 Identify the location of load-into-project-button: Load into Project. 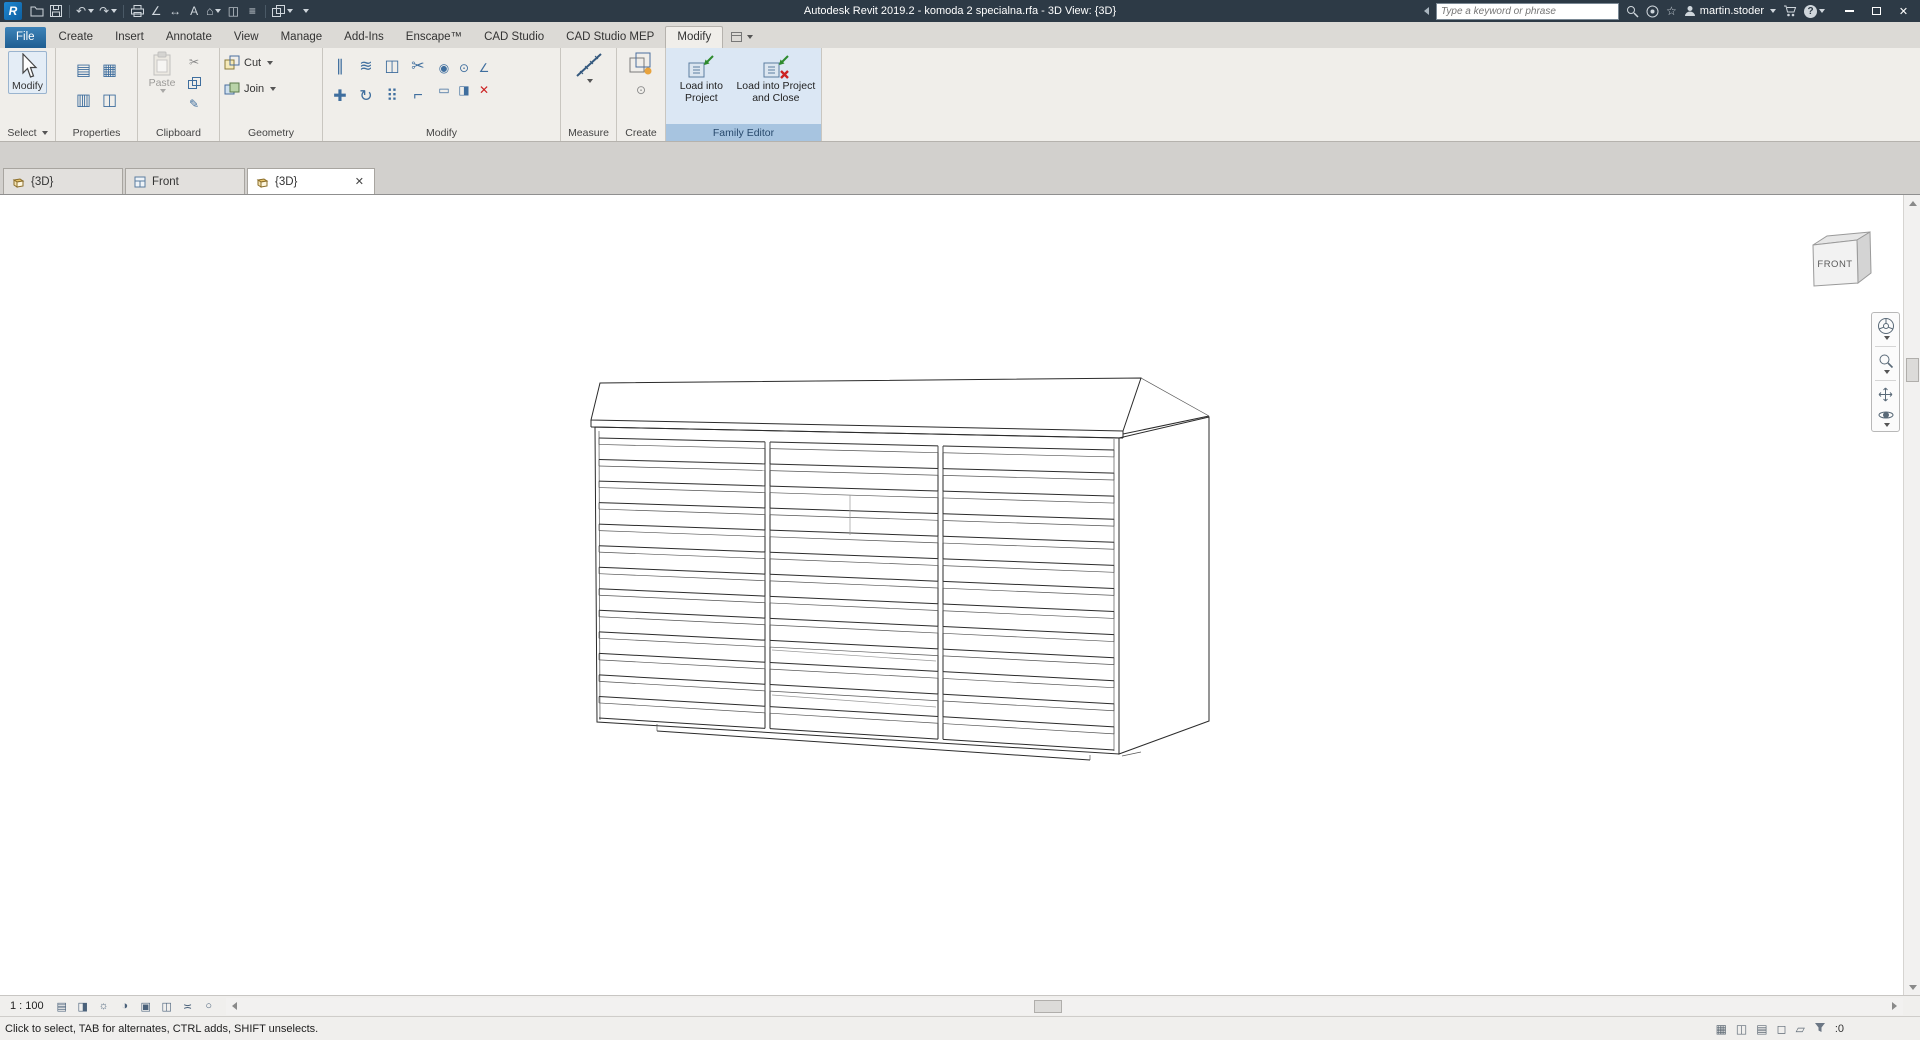
(701, 77).